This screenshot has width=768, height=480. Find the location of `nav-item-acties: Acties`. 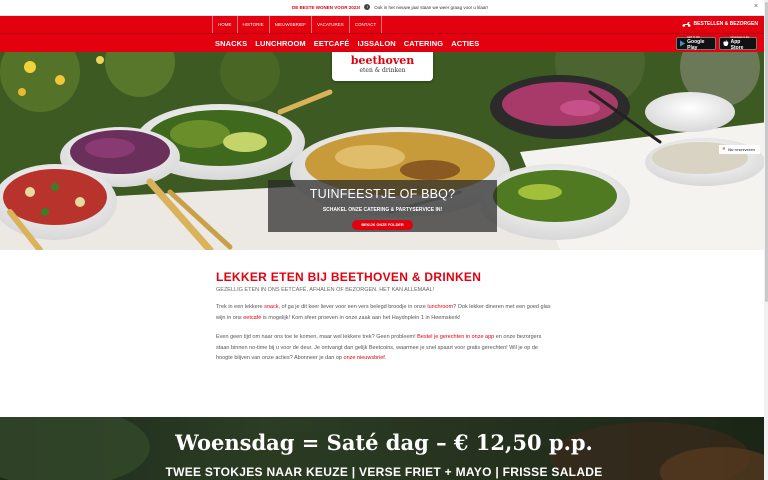

nav-item-acties: Acties is located at coordinates (465, 43).